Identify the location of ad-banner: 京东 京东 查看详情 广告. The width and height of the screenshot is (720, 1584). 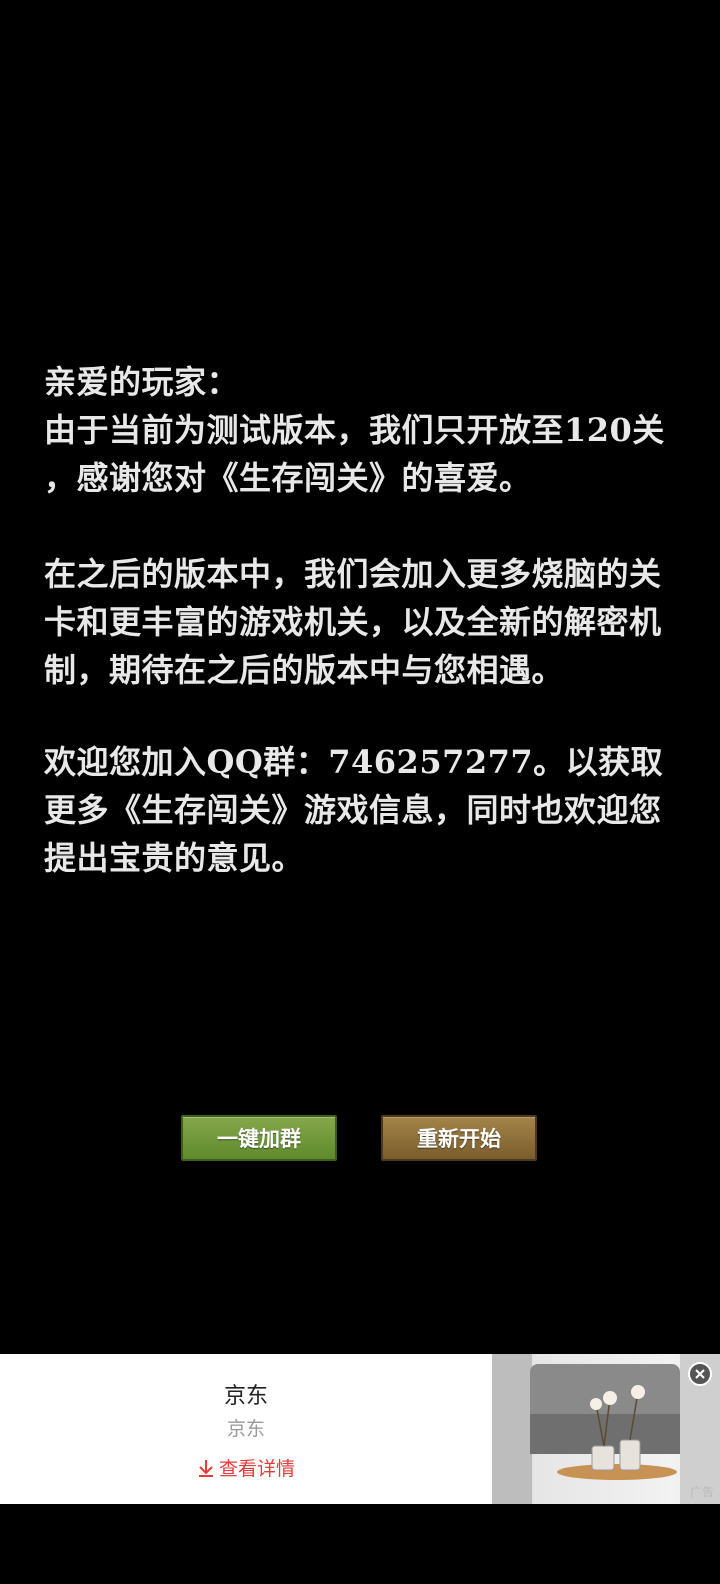
(360, 1429).